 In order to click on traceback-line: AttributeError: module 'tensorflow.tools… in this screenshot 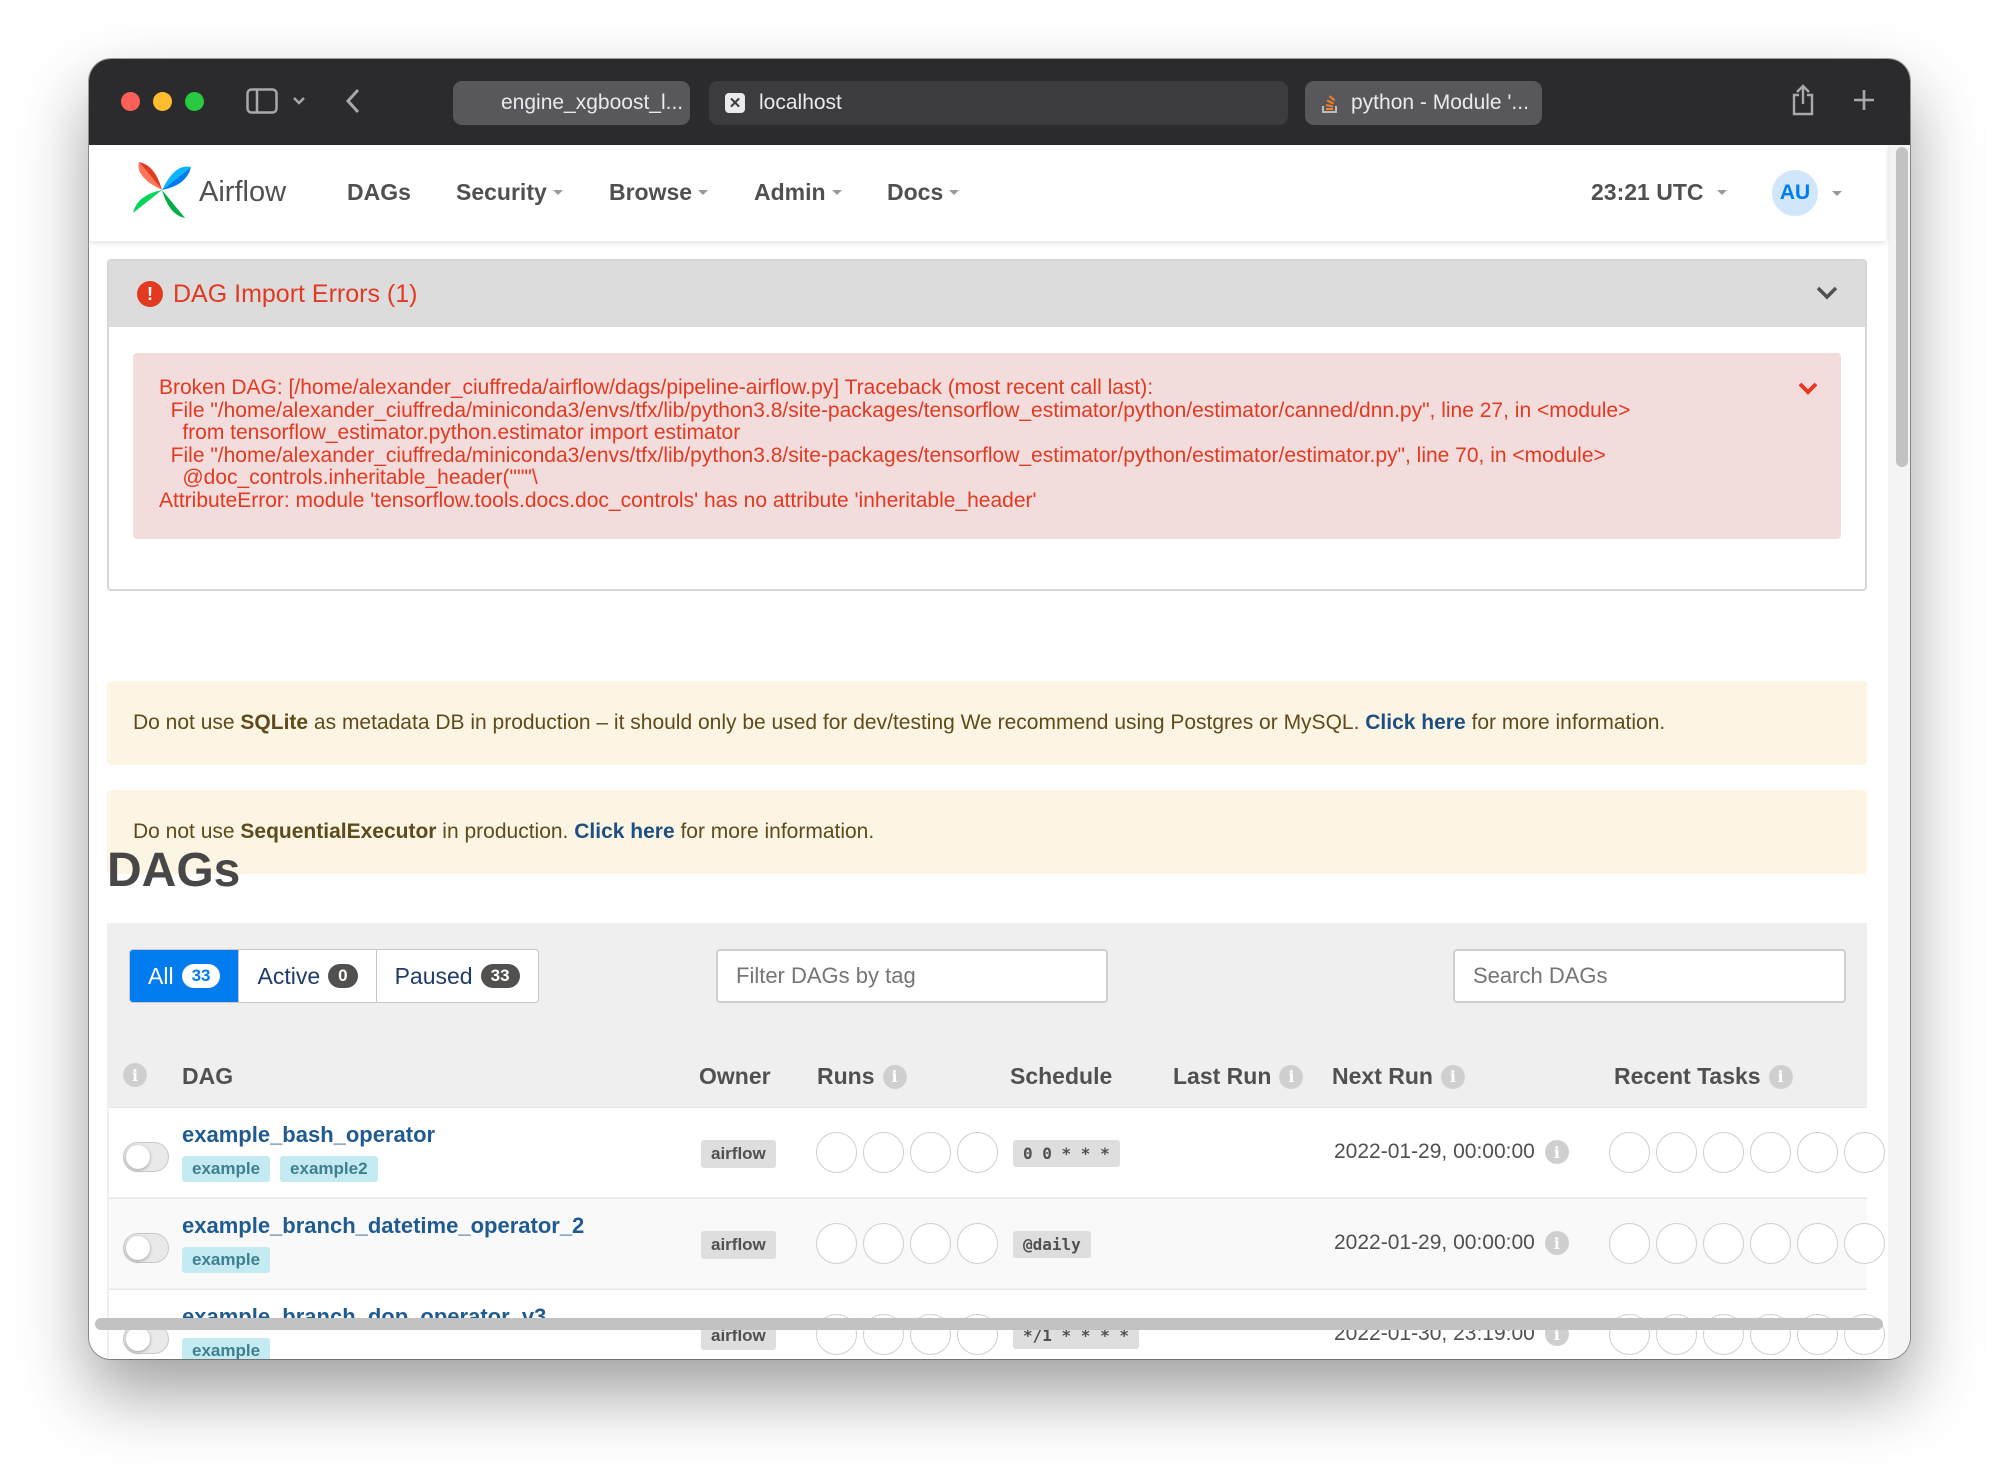, I will do `click(598, 500)`.